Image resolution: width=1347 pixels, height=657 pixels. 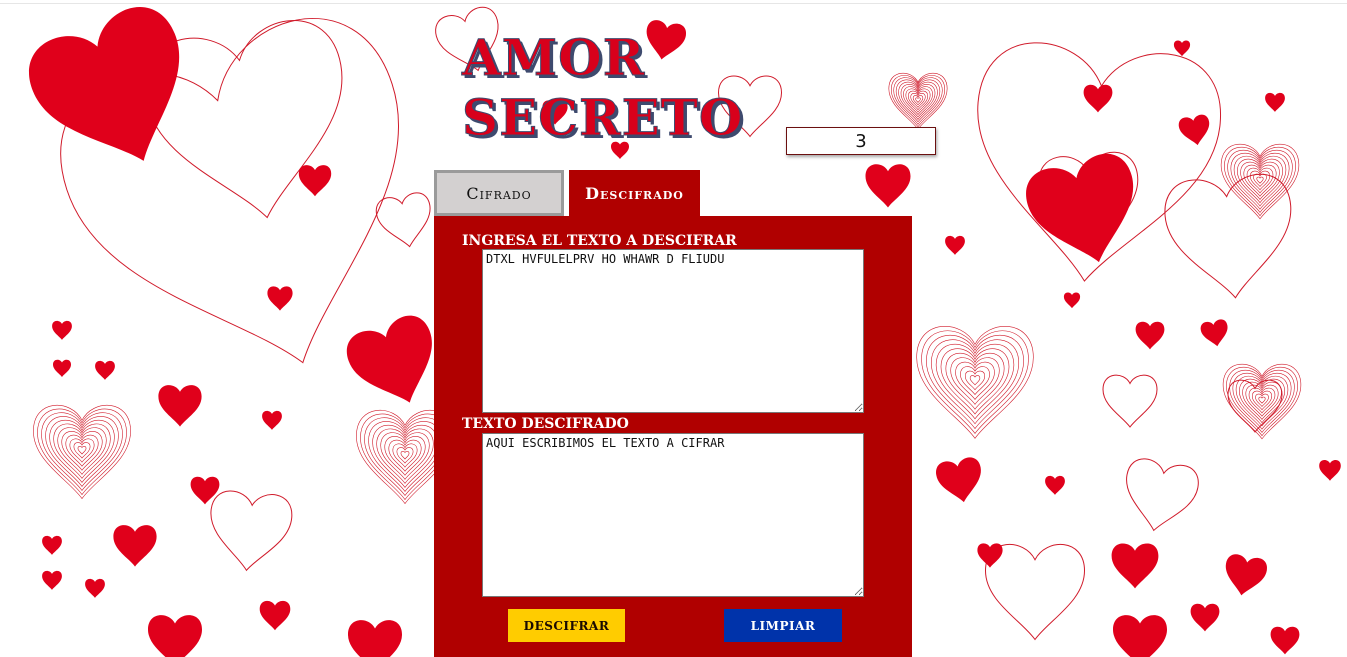 What do you see at coordinates (783, 625) in the screenshot?
I see `clear-button: LIMPIAR` at bounding box center [783, 625].